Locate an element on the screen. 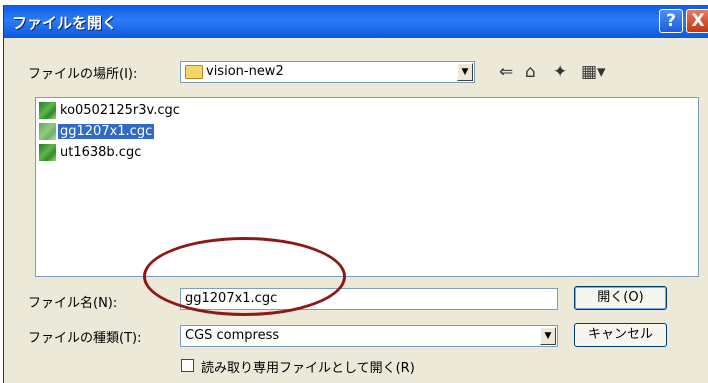  cancel-button: キャンセル is located at coordinates (620, 335).